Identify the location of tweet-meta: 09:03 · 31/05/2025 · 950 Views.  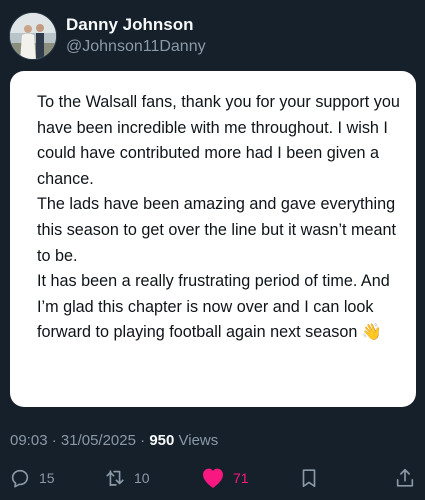
(114, 440).